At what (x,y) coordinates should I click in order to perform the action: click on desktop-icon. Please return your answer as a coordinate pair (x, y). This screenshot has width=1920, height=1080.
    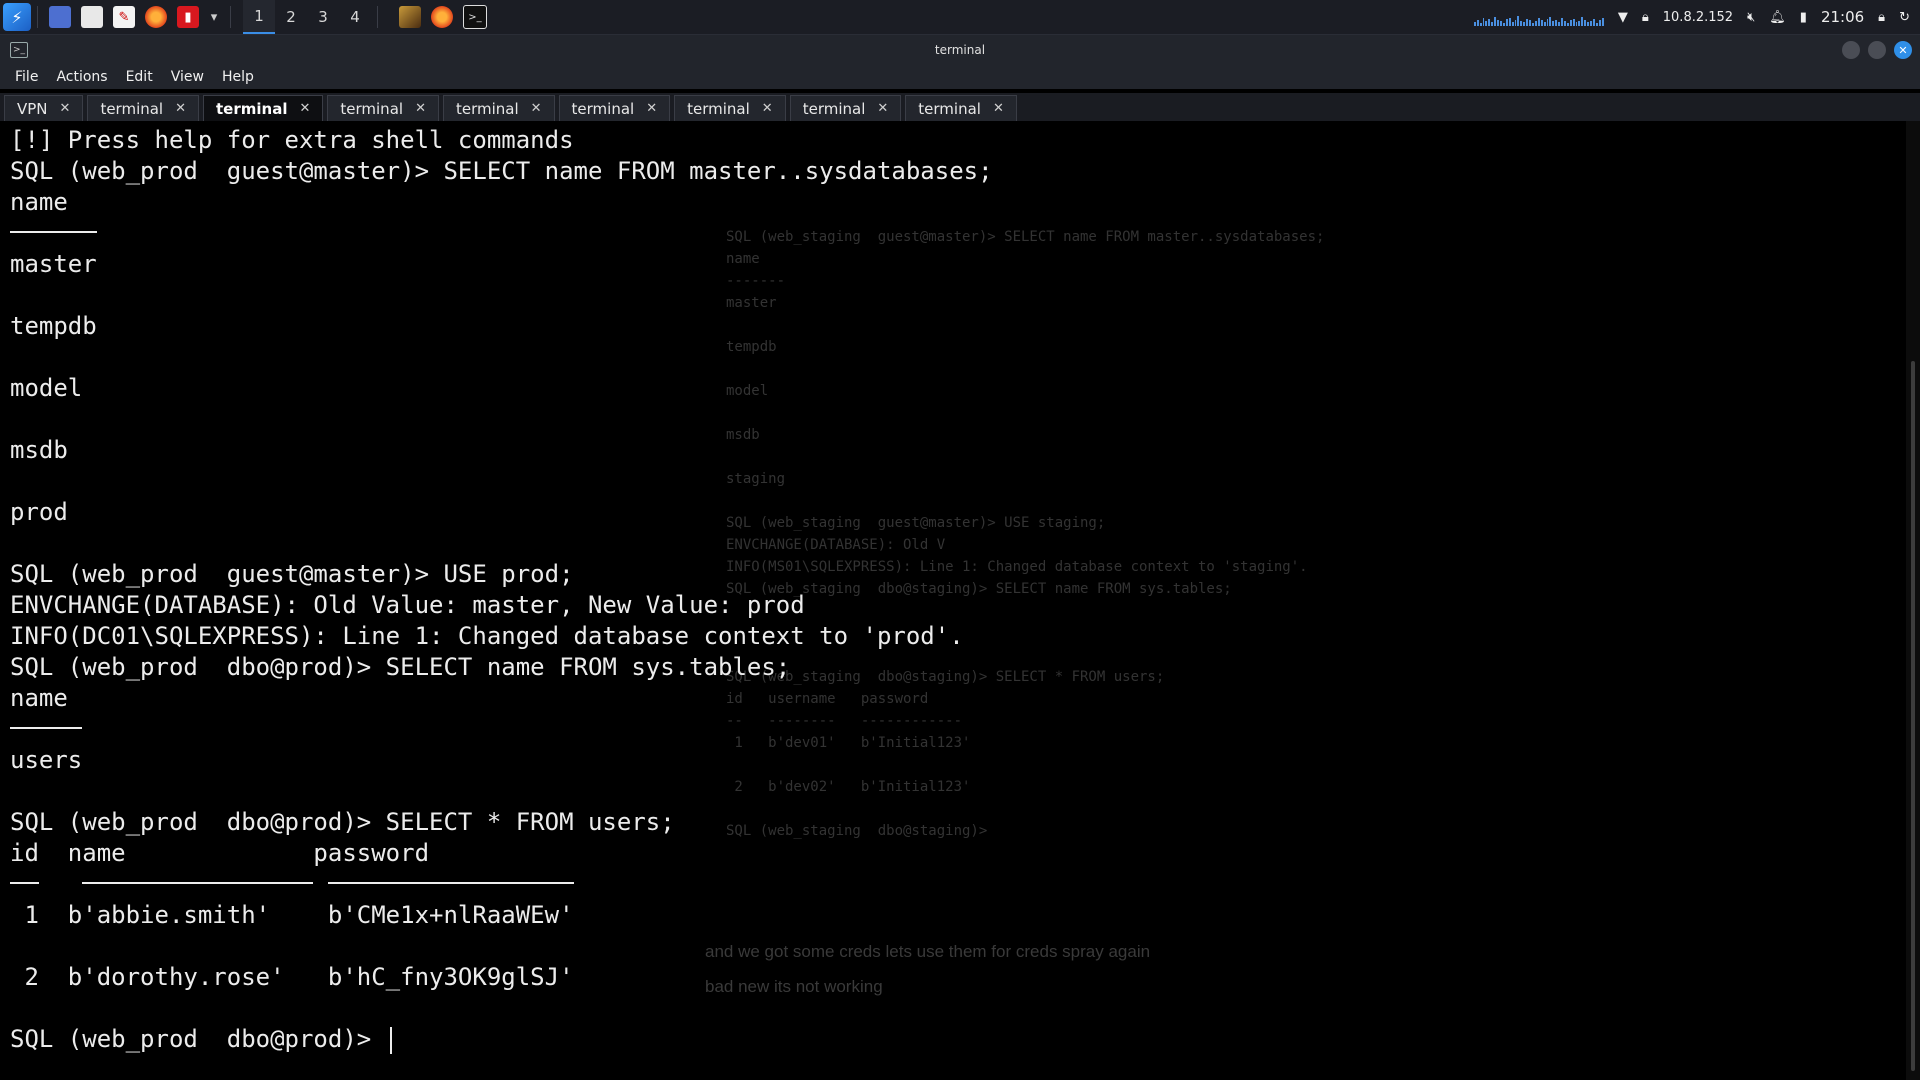
    Looking at the image, I should click on (60, 17).